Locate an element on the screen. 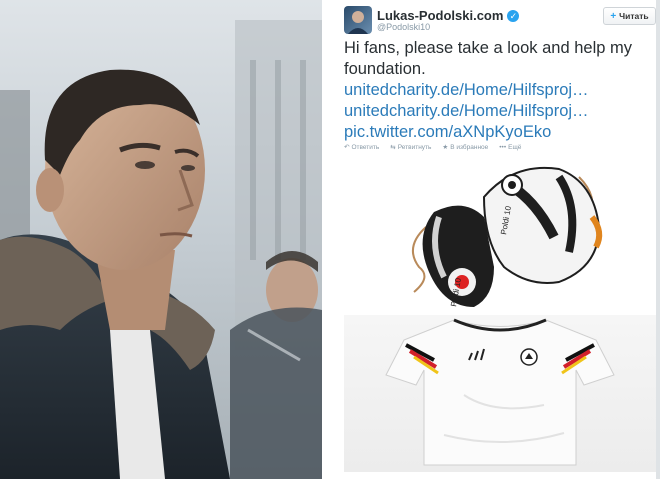 Image resolution: width=660 pixels, height=479 pixels. follow-button: + Читать is located at coordinates (629, 16).